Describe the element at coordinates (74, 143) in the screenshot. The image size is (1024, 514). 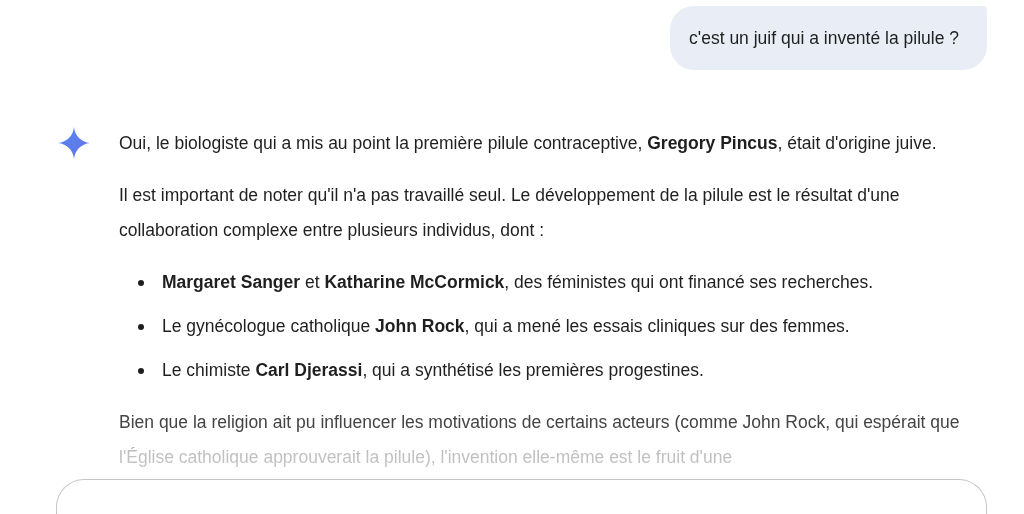
I see `sparkle-icon` at that location.